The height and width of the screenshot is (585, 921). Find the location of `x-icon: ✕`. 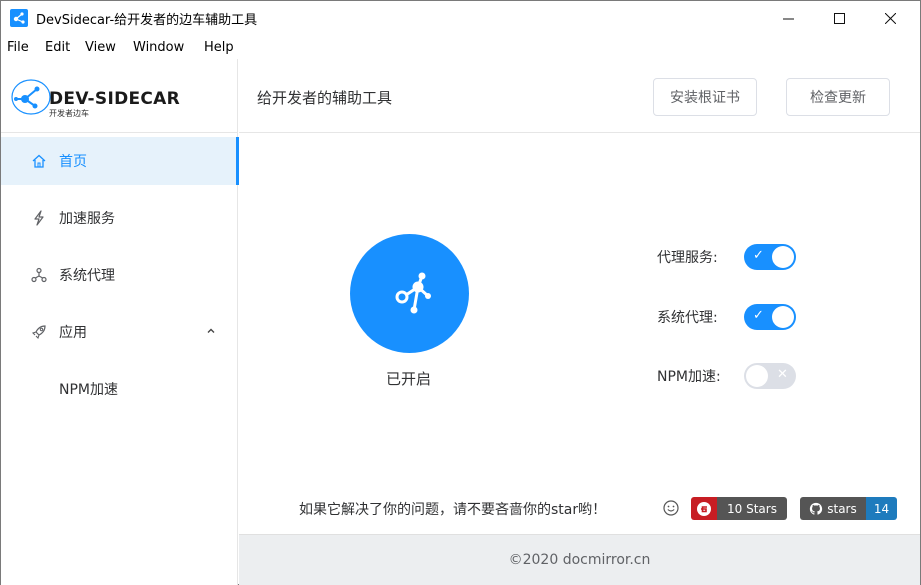

x-icon: ✕ is located at coordinates (782, 374).